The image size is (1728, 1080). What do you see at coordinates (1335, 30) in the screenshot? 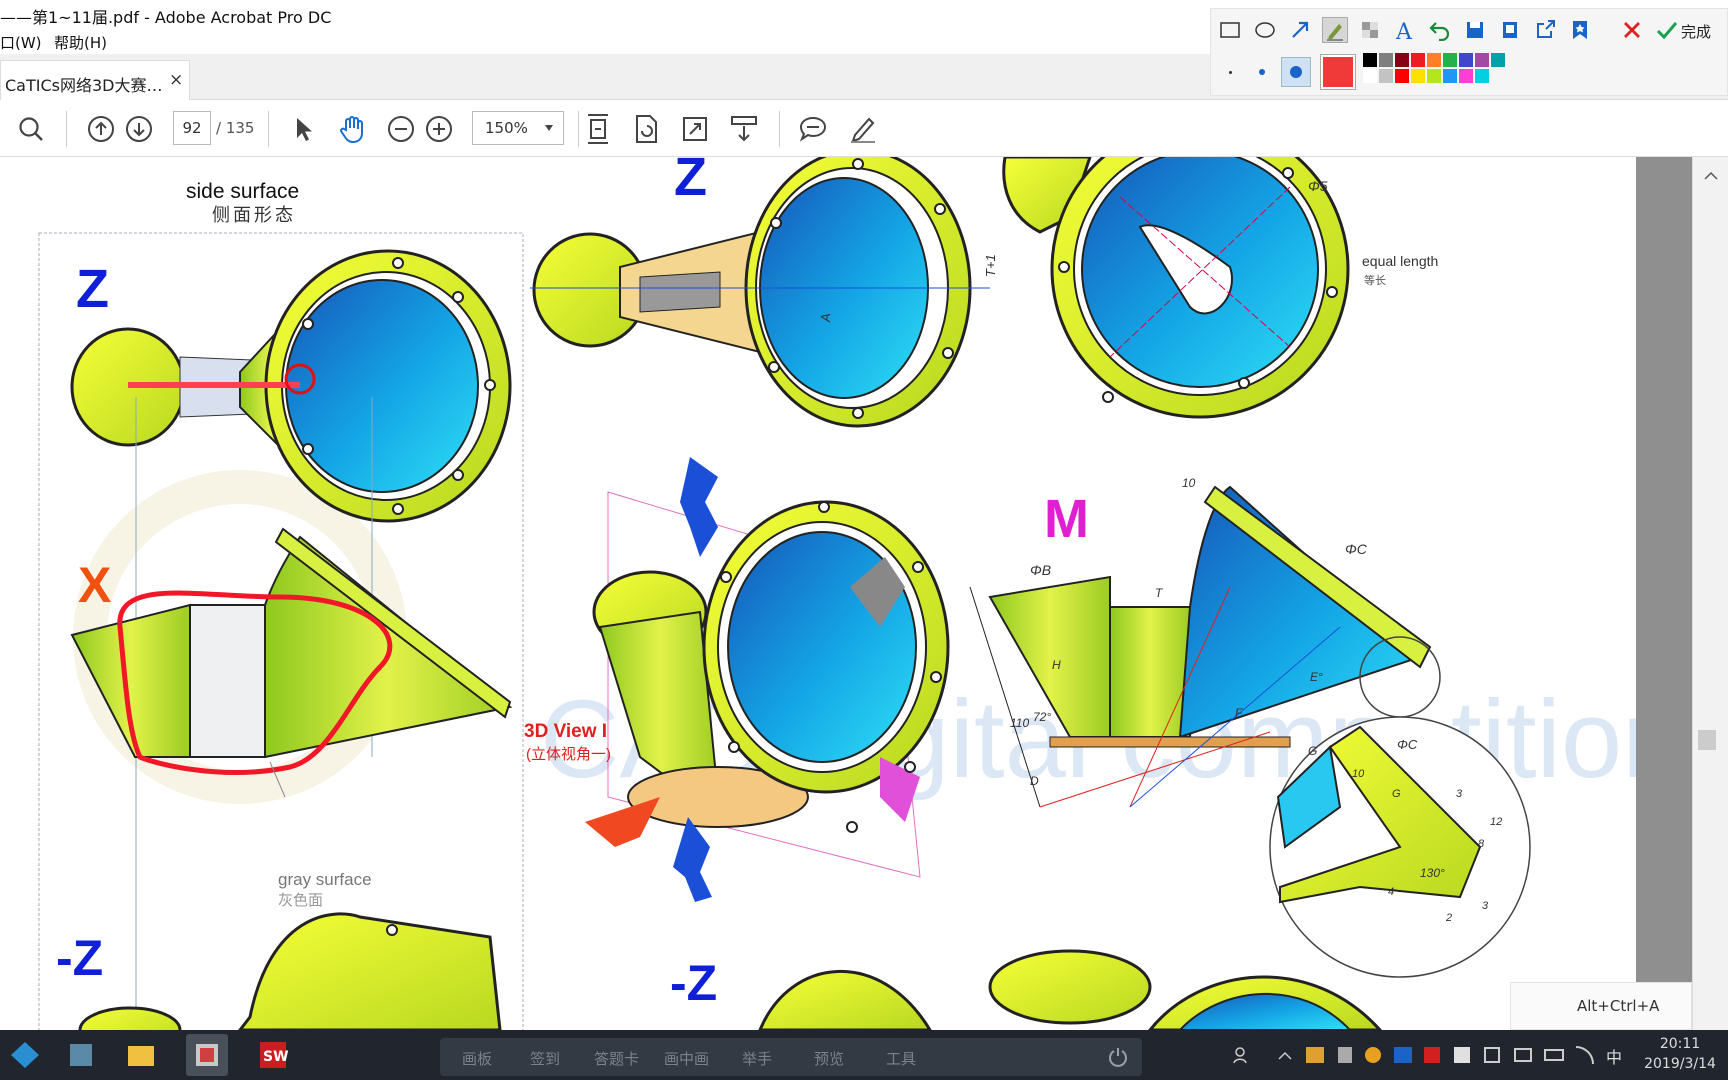
I see `pen-tool-icon` at bounding box center [1335, 30].